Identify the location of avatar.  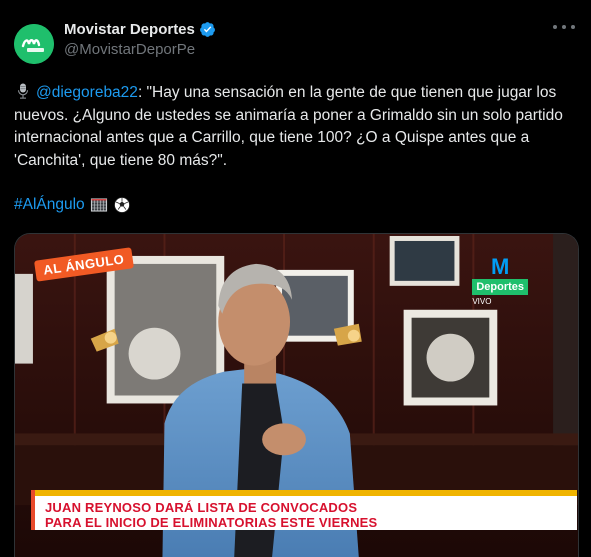
(34, 44).